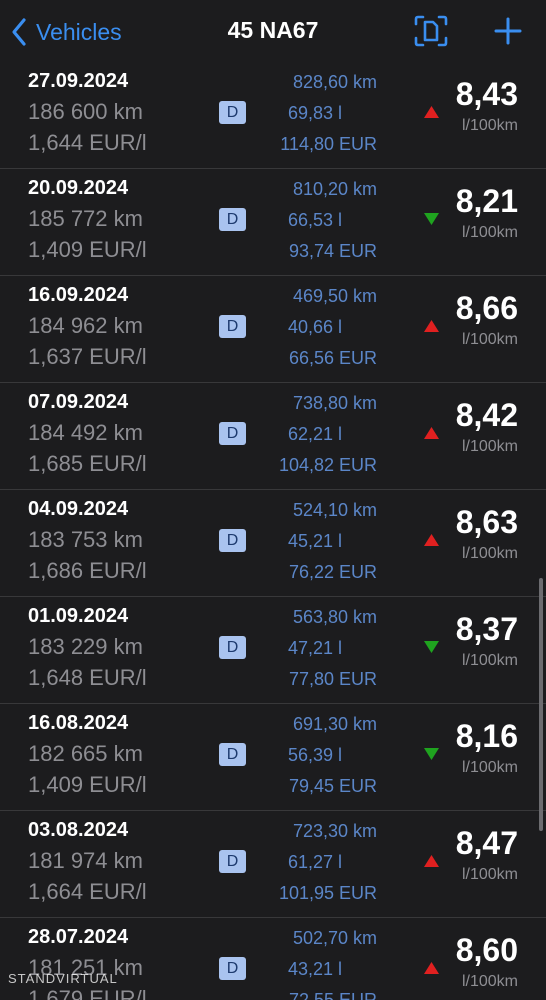  What do you see at coordinates (332, 786) in the screenshot?
I see `entry-cost: 79,45 EUR` at bounding box center [332, 786].